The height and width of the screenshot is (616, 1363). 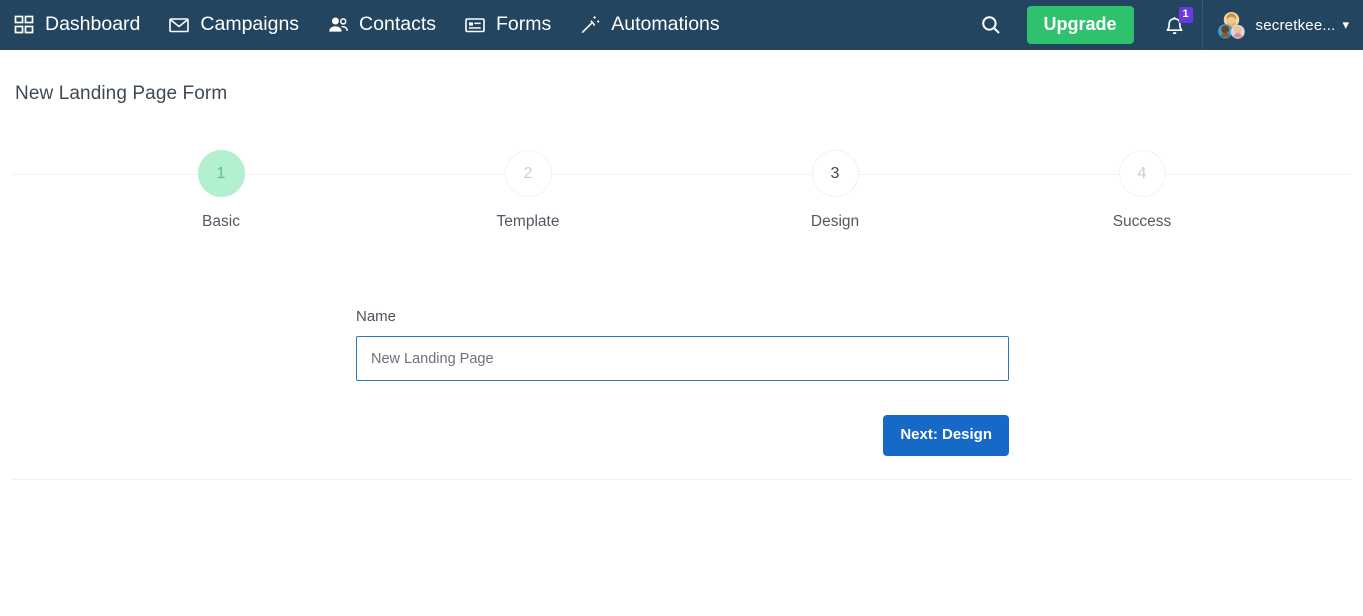 What do you see at coordinates (93, 24) in the screenshot?
I see `nav-label-dashboard: Dashboard` at bounding box center [93, 24].